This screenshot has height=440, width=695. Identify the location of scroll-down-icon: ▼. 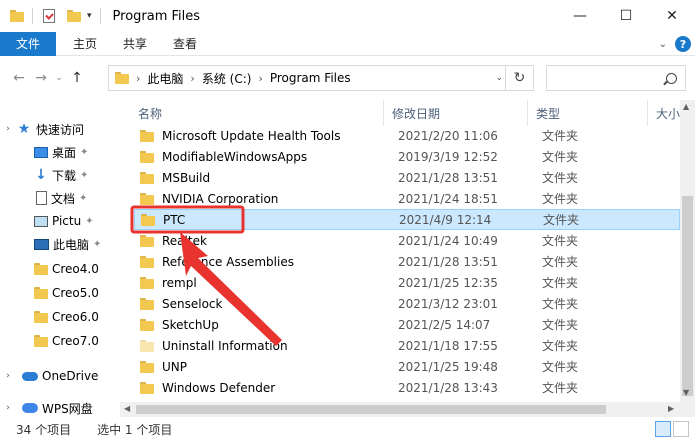
(686, 392).